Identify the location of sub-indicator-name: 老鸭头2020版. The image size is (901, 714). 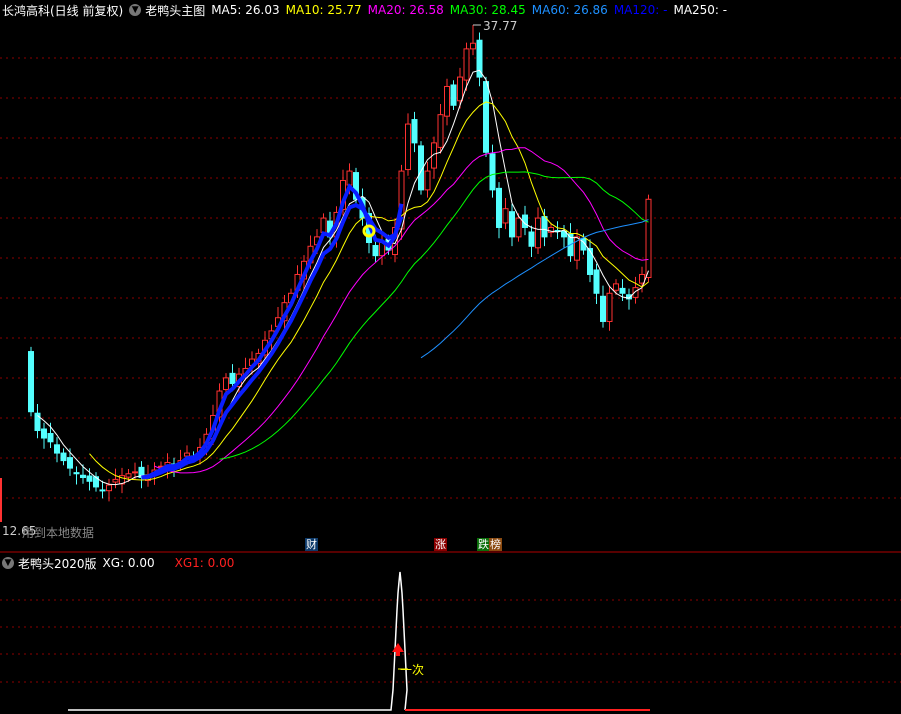
(57, 563).